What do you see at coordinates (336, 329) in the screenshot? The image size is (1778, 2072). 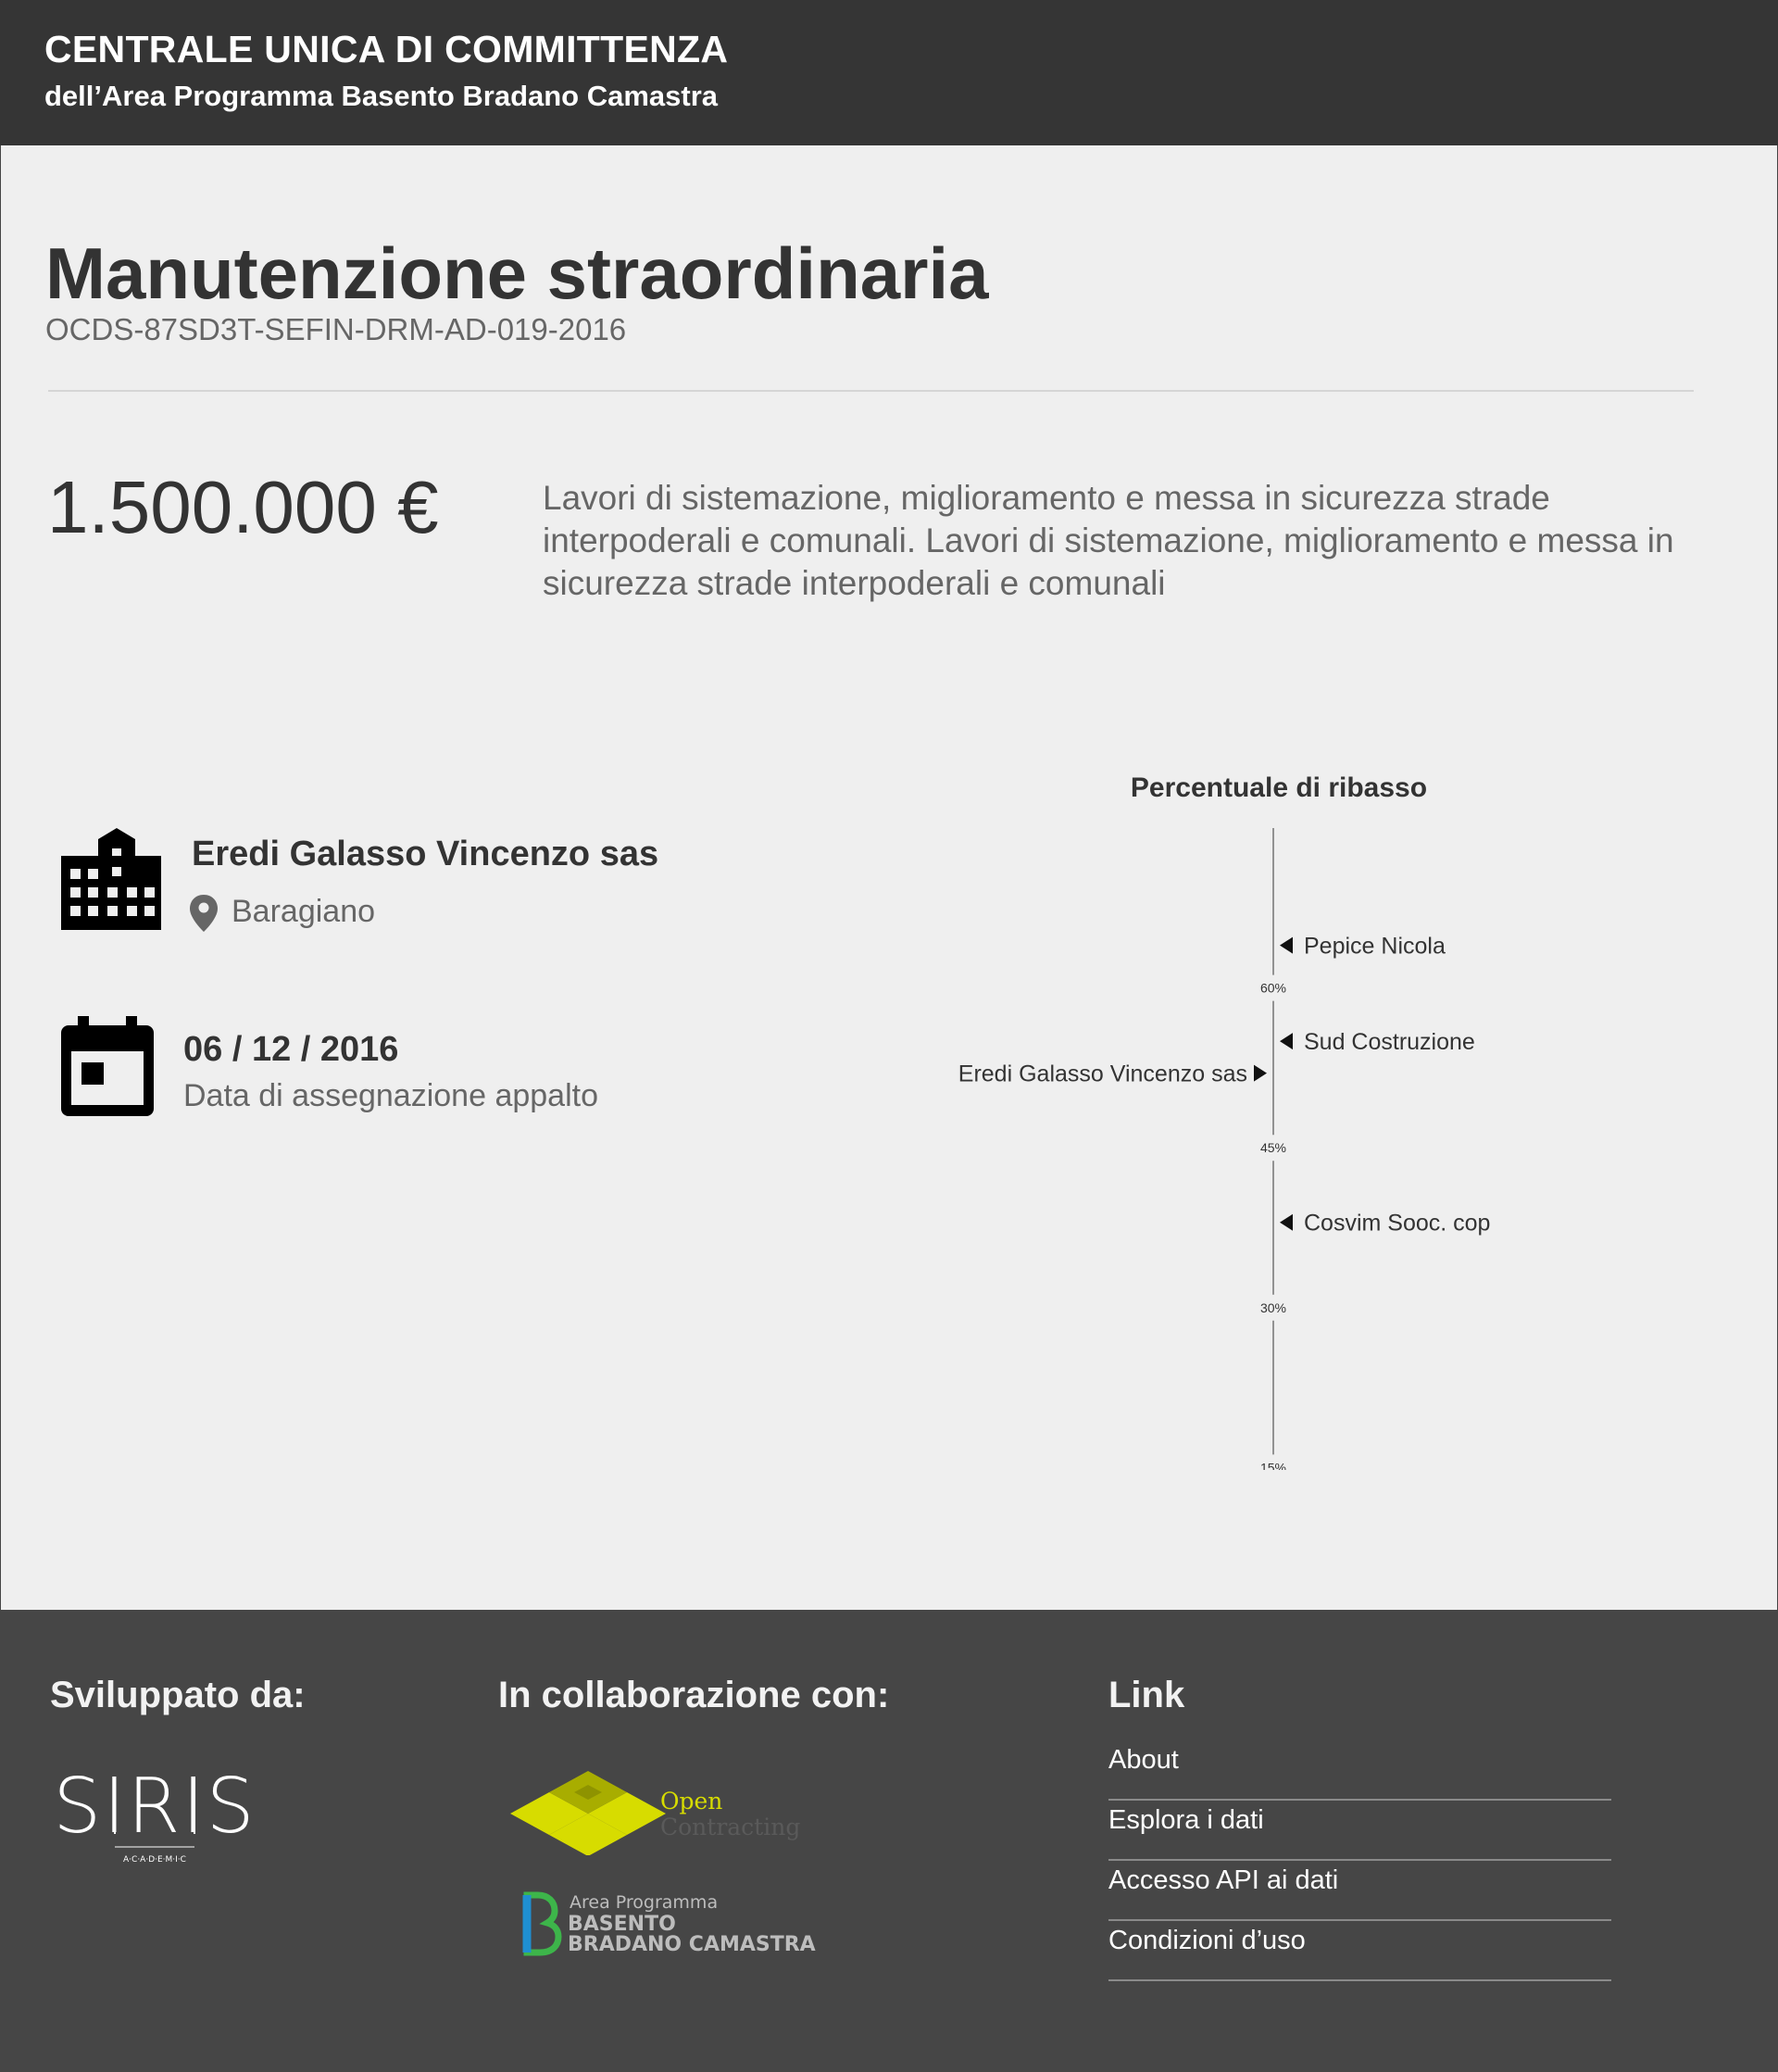 I see `tender-code: OCDS-87SD3T-SEFIN-DRM-AD-019-2016` at bounding box center [336, 329].